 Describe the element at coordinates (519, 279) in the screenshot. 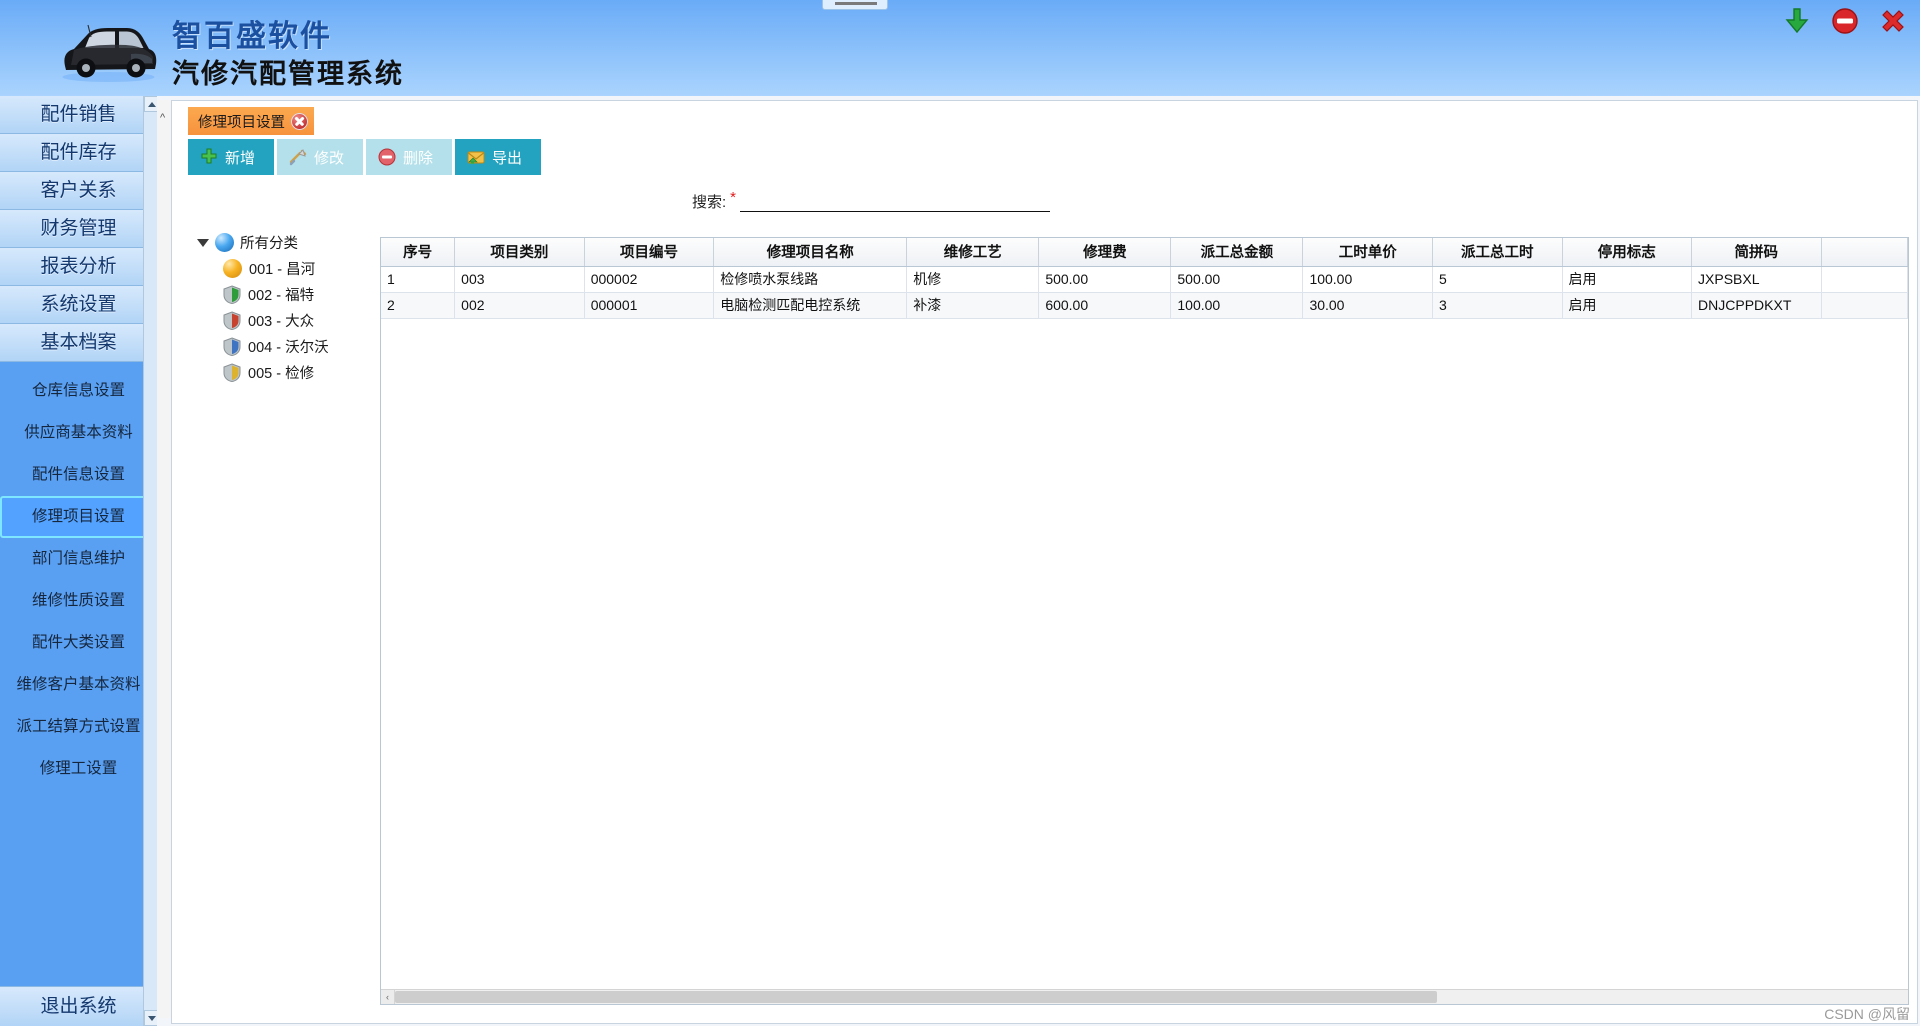

I see `cell-category: 003` at that location.